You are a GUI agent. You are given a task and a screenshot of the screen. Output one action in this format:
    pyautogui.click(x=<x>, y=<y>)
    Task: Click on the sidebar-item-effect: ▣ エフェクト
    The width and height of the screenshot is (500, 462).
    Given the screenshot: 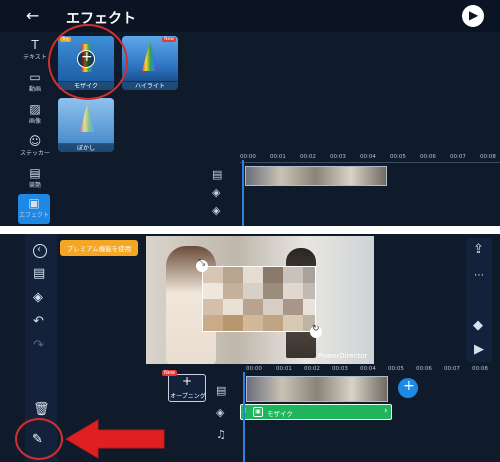 What is the action you would take?
    pyautogui.click(x=34, y=209)
    